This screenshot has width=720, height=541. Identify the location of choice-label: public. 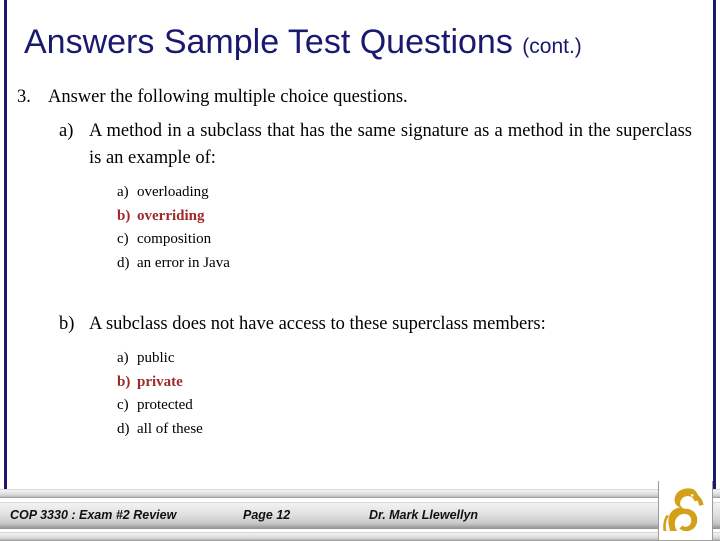
(156, 358).